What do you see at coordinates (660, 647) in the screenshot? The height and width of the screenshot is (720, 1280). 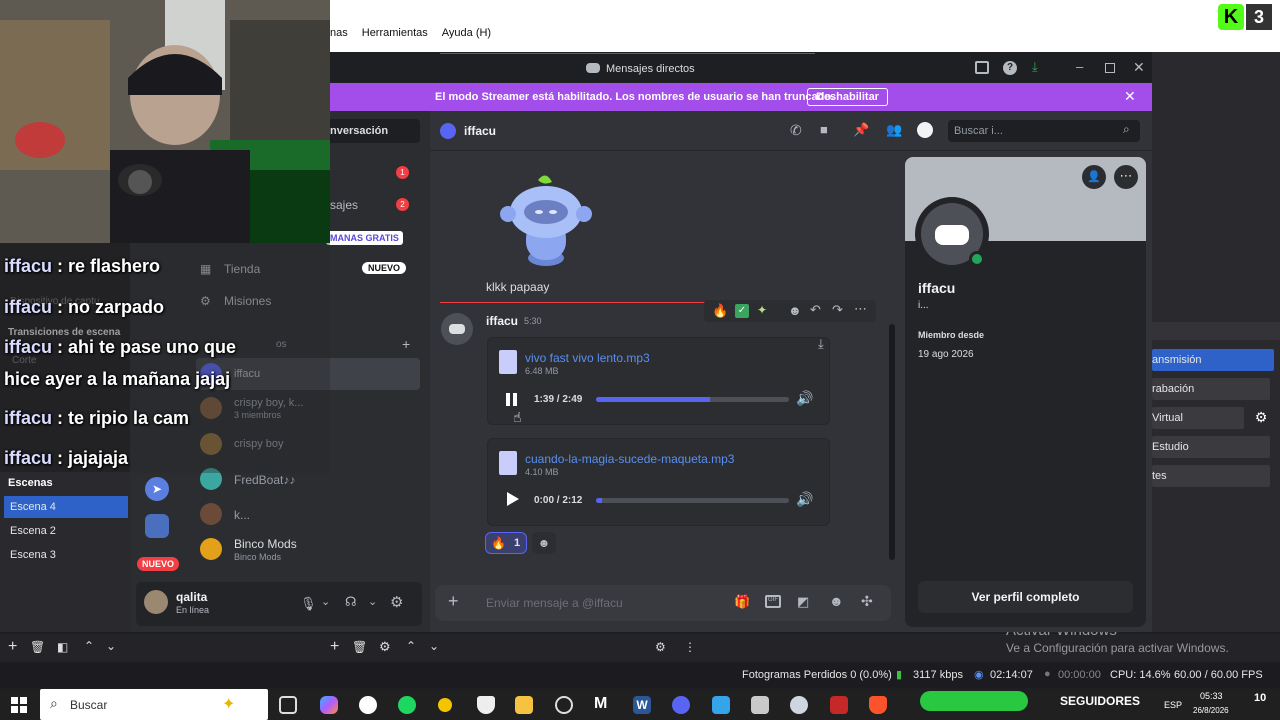 I see `mixer-settings-icon: ⚙` at bounding box center [660, 647].